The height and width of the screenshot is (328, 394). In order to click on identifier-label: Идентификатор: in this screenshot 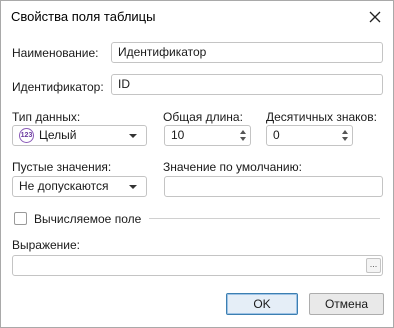, I will do `click(58, 87)`.